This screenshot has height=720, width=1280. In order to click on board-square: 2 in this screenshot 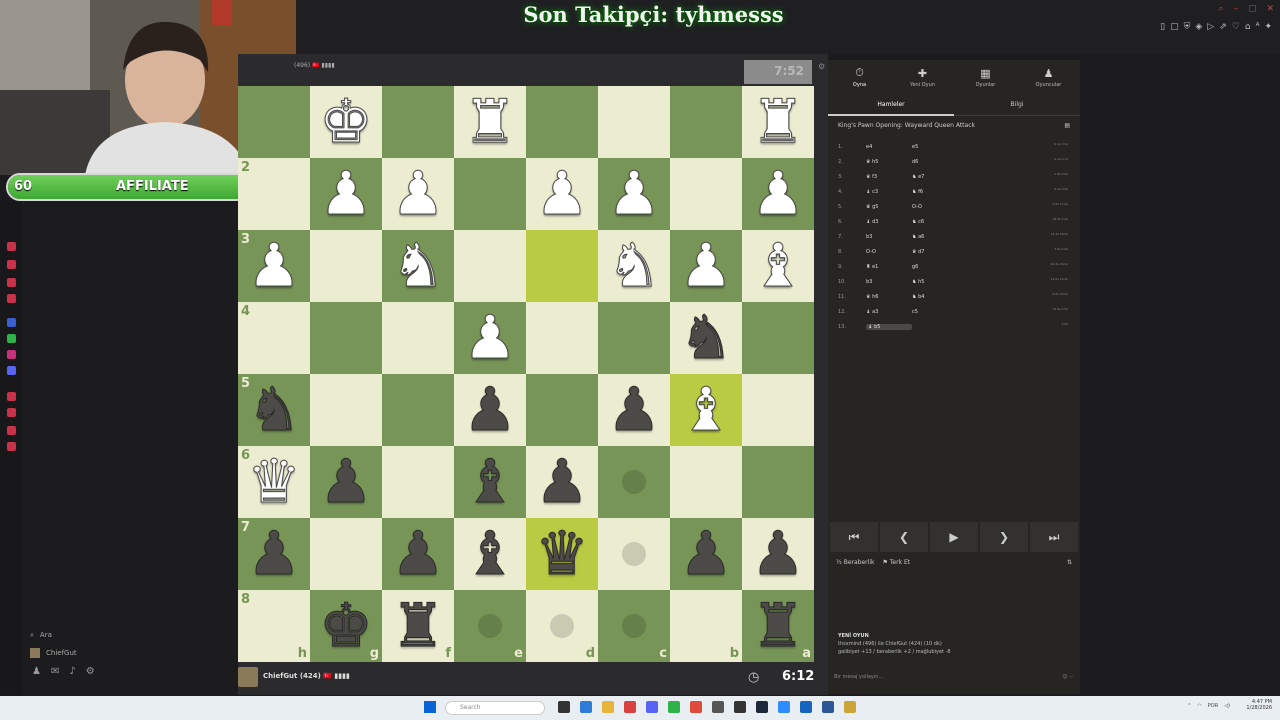, I will do `click(274, 194)`.